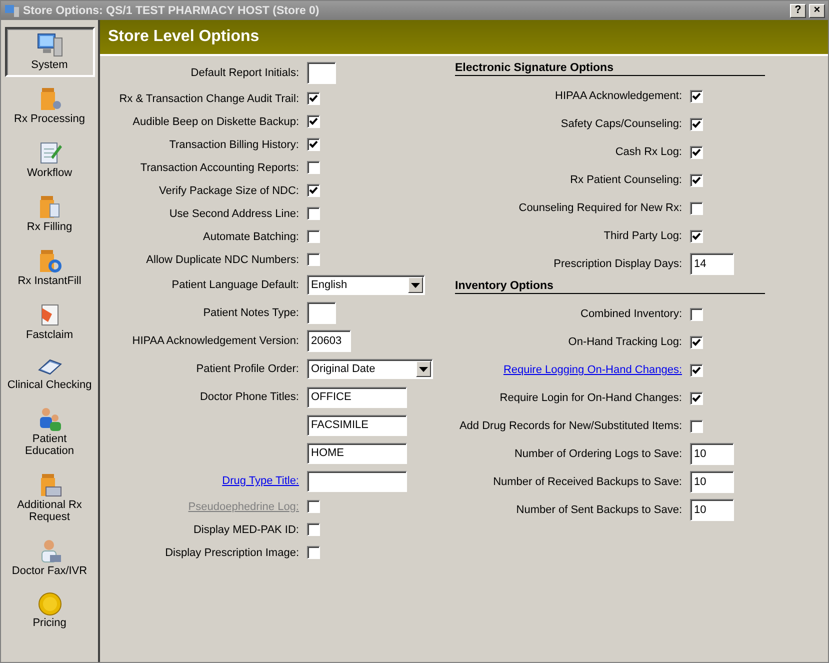 The height and width of the screenshot is (663, 829). I want to click on sidebar-item: Rx Processing, so click(49, 106).